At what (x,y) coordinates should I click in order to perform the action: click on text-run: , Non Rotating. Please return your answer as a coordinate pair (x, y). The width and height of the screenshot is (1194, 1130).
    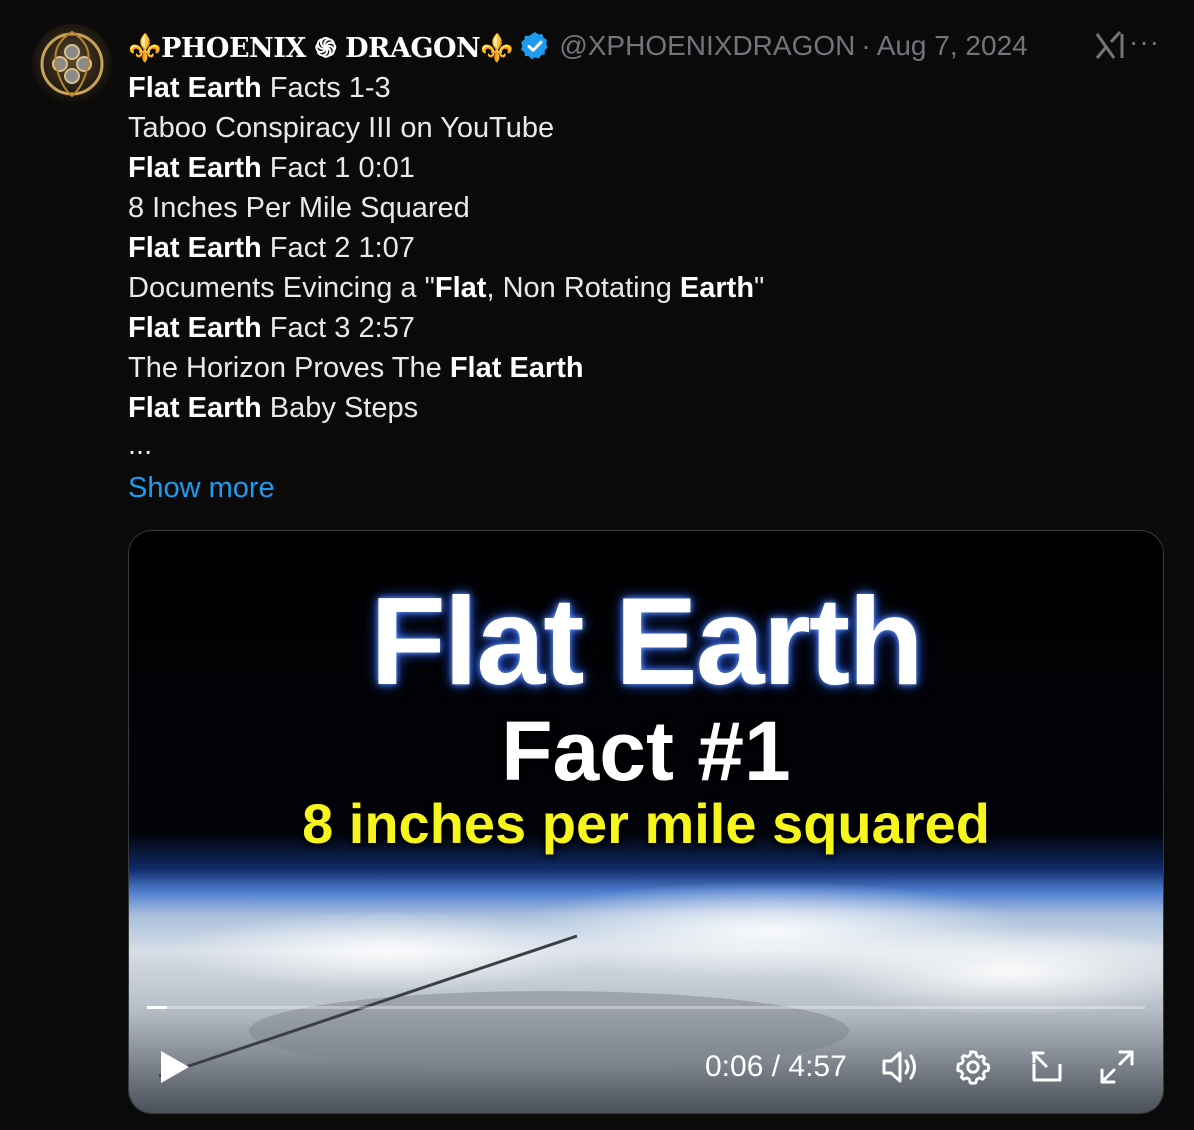
    Looking at the image, I should click on (583, 288).